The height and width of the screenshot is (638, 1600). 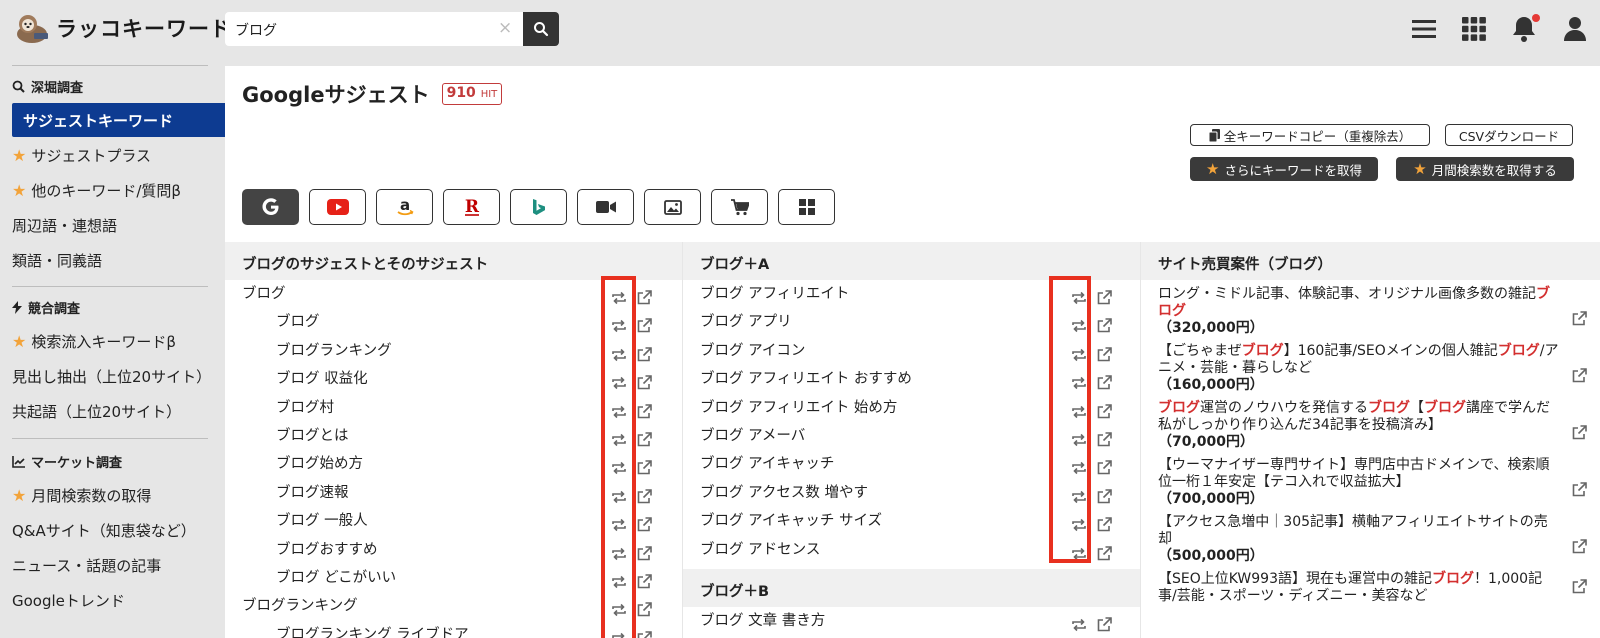 What do you see at coordinates (68, 600) in the screenshot?
I see `sidebar-item-google-trends: Googleトレンド` at bounding box center [68, 600].